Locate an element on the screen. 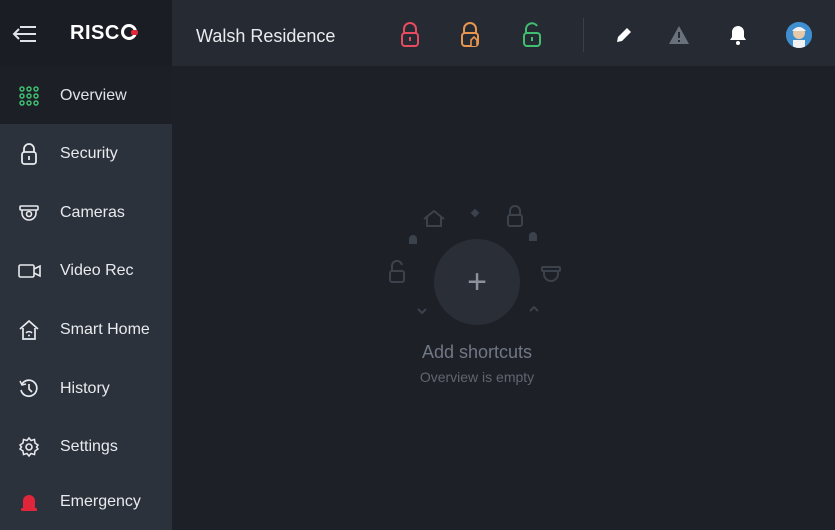 This screenshot has height=530, width=835. sidebar-item-security: Security is located at coordinates (86, 153).